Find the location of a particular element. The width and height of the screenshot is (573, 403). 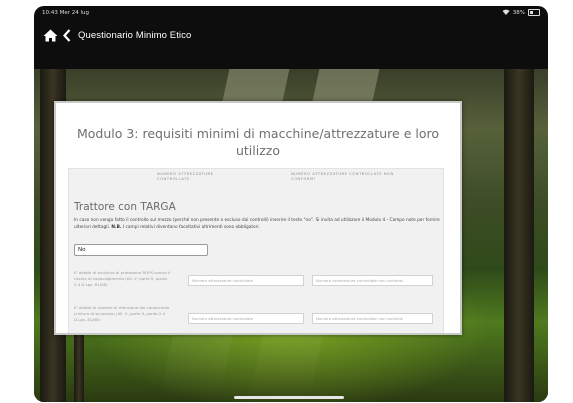

home-button is located at coordinates (50, 35).